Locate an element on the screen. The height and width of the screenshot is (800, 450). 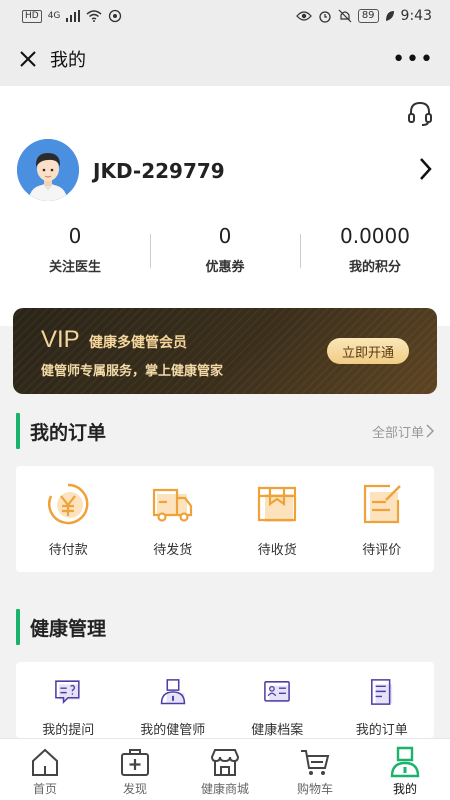
battery-level: 89 is located at coordinates (368, 16).